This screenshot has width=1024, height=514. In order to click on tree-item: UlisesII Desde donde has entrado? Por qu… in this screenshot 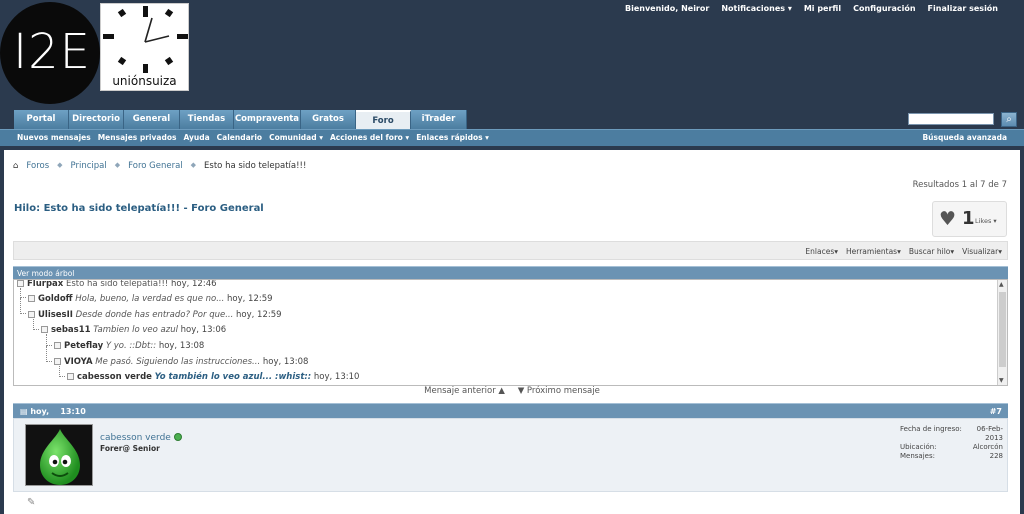, I will do `click(155, 315)`.